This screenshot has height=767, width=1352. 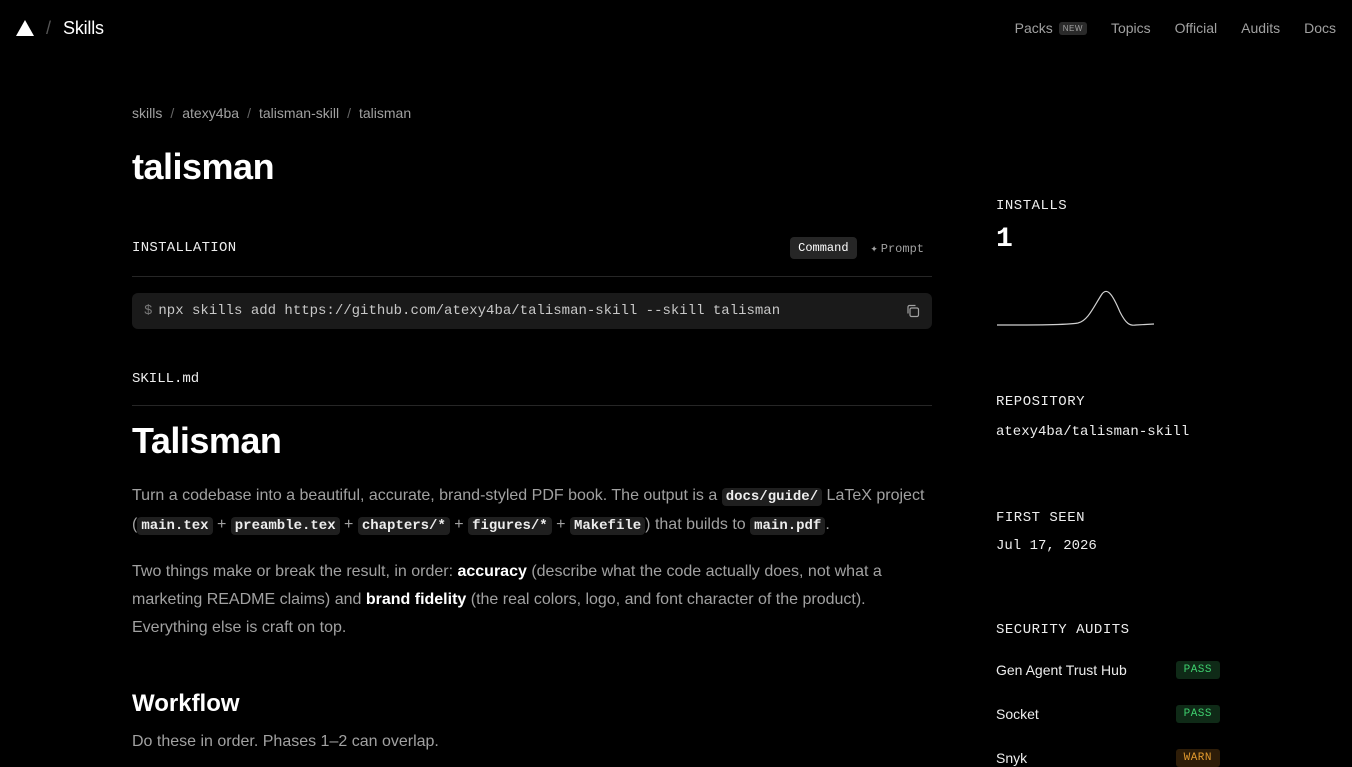 I want to click on brand: / Skills, so click(x=60, y=28).